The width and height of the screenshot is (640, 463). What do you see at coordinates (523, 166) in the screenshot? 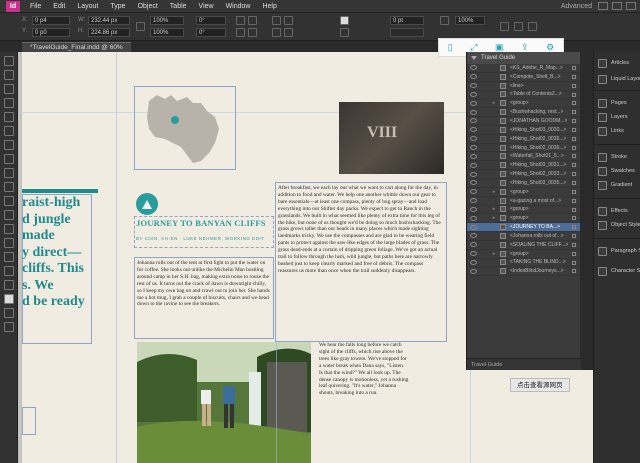
I see `layer-row: <Hiking_Shot03_0031...>` at bounding box center [523, 166].